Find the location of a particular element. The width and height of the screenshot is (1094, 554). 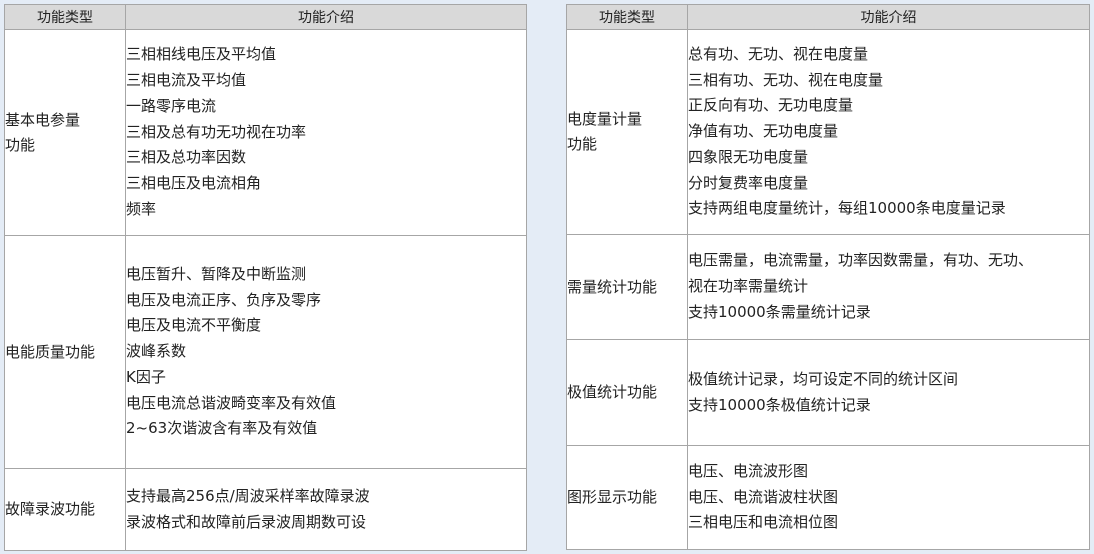

list-item: K因子 is located at coordinates (146, 376).